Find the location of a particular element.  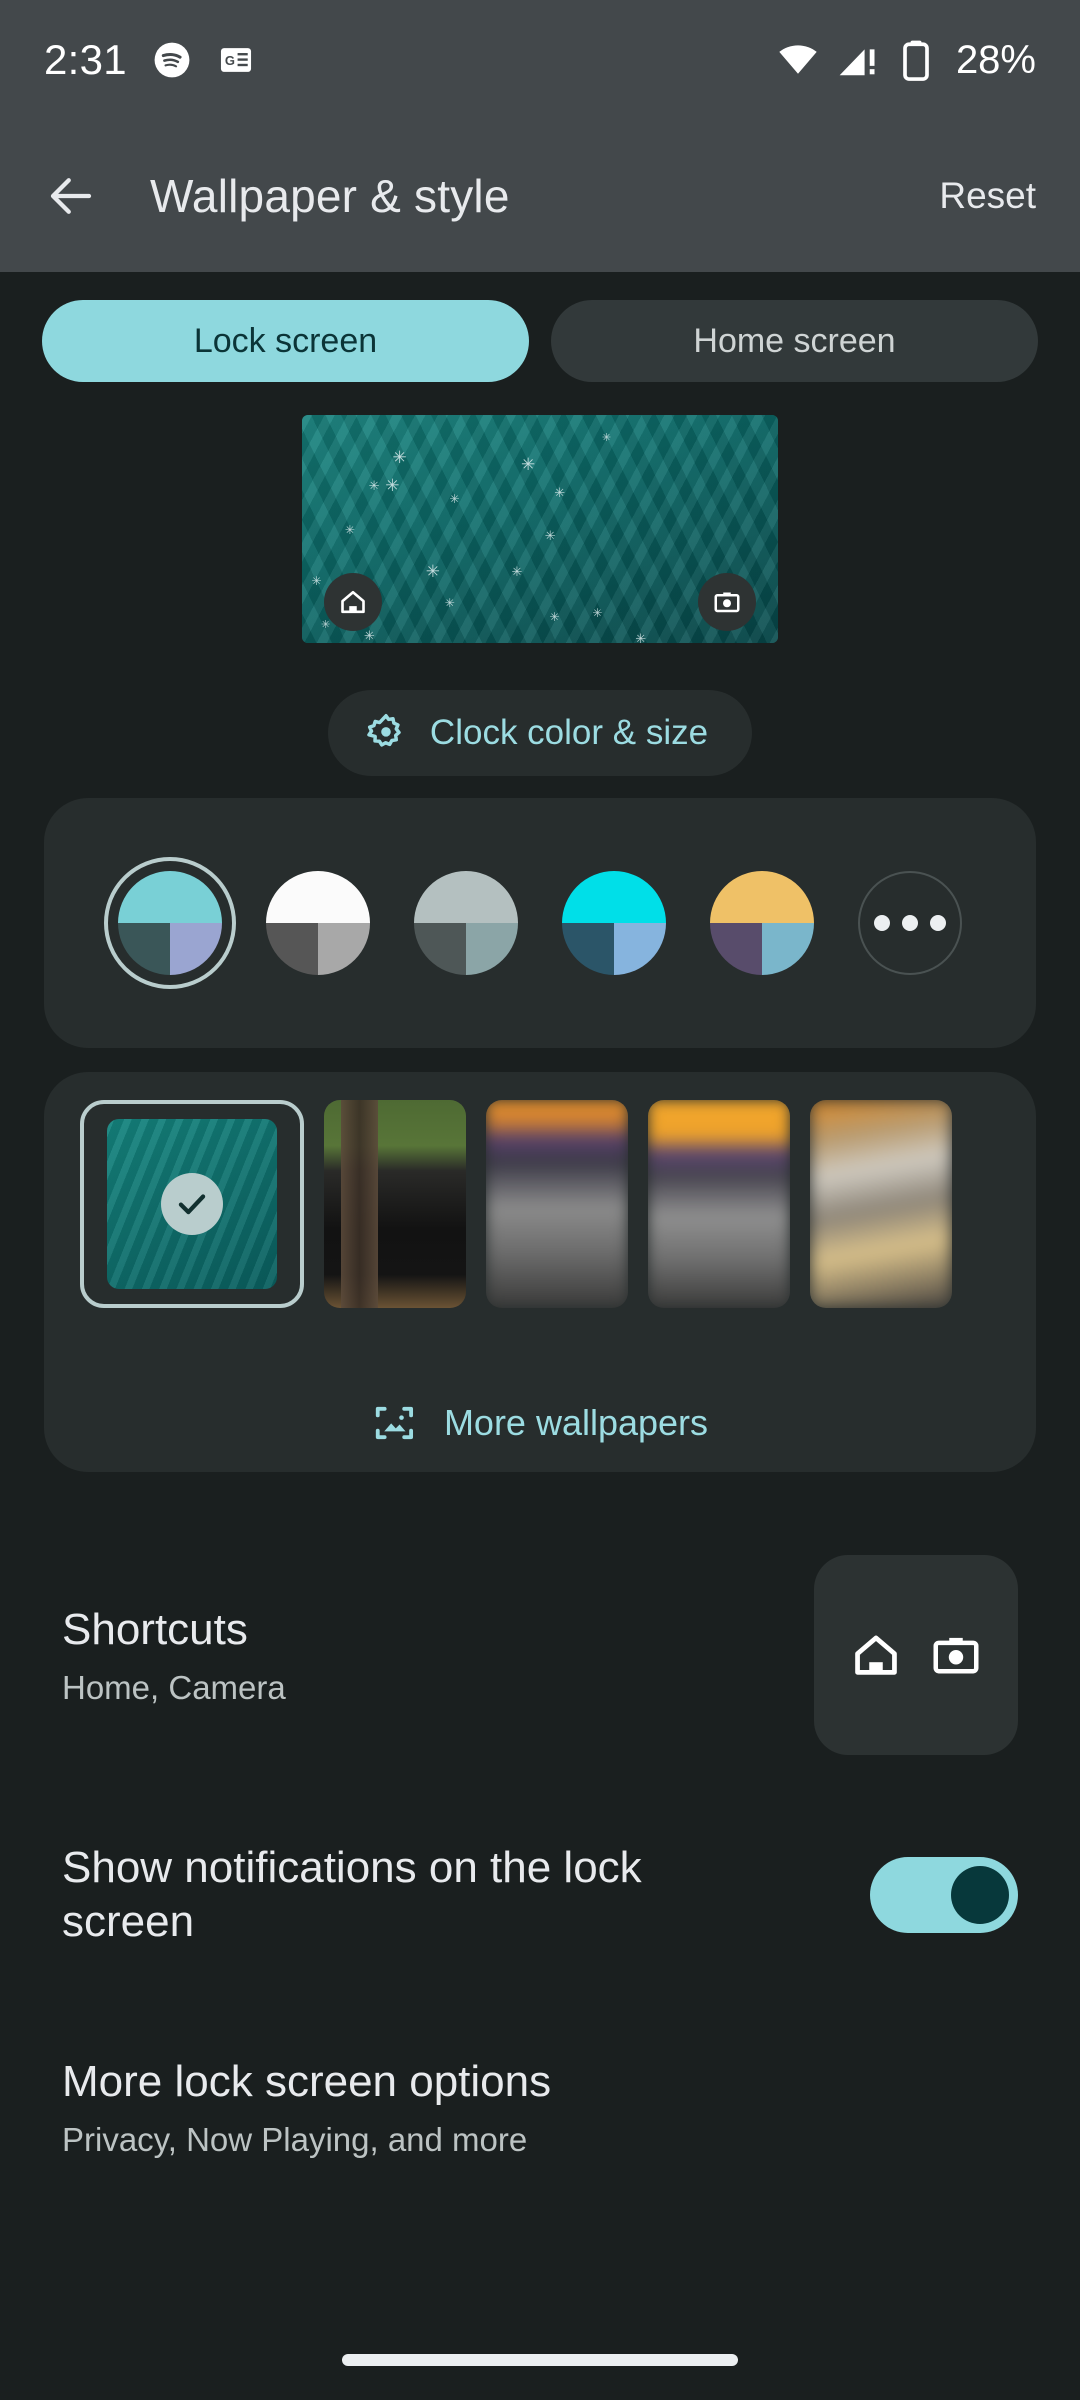

preview-camera-shortcut-button is located at coordinates (727, 602).